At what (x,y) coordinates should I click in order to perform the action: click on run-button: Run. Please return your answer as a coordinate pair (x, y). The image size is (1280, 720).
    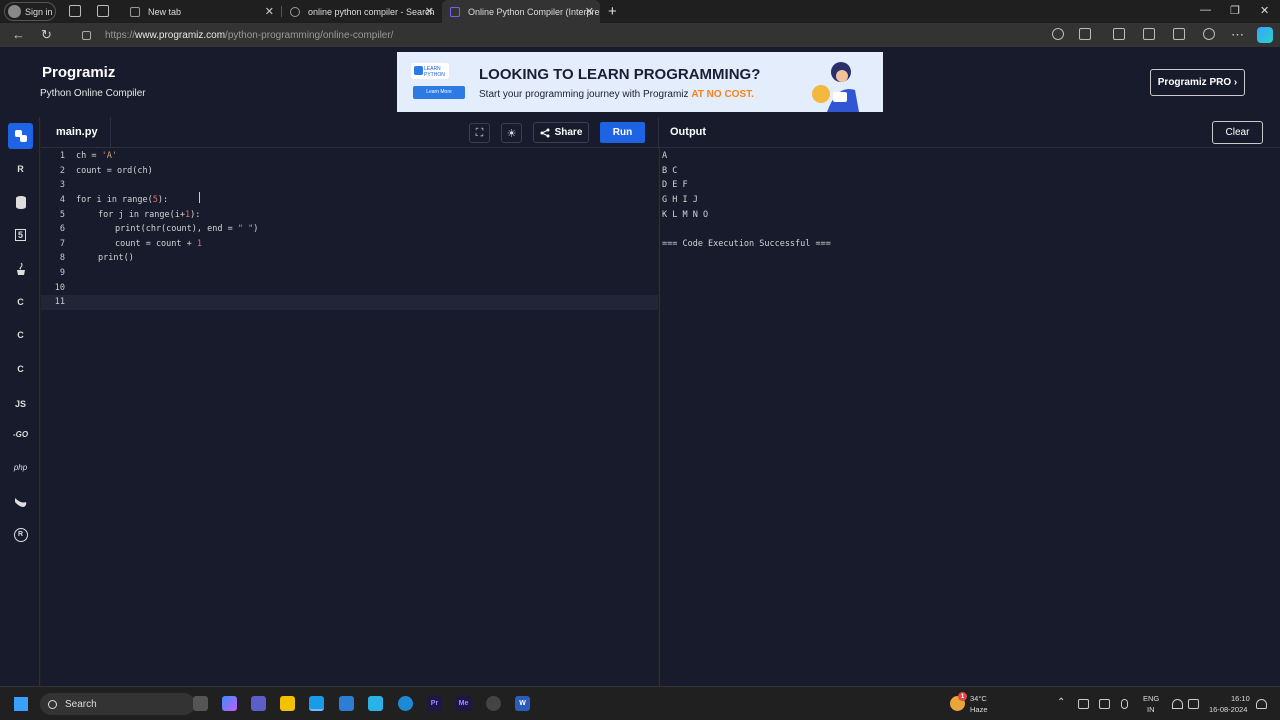
    Looking at the image, I should click on (622, 132).